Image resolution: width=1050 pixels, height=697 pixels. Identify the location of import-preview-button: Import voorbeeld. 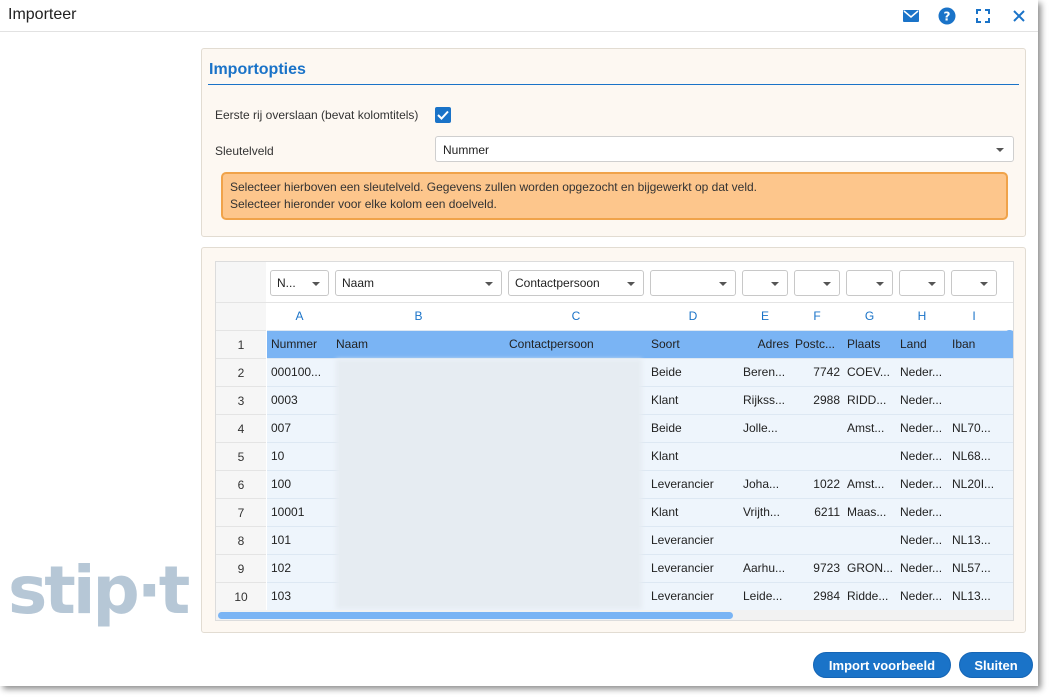
(882, 665).